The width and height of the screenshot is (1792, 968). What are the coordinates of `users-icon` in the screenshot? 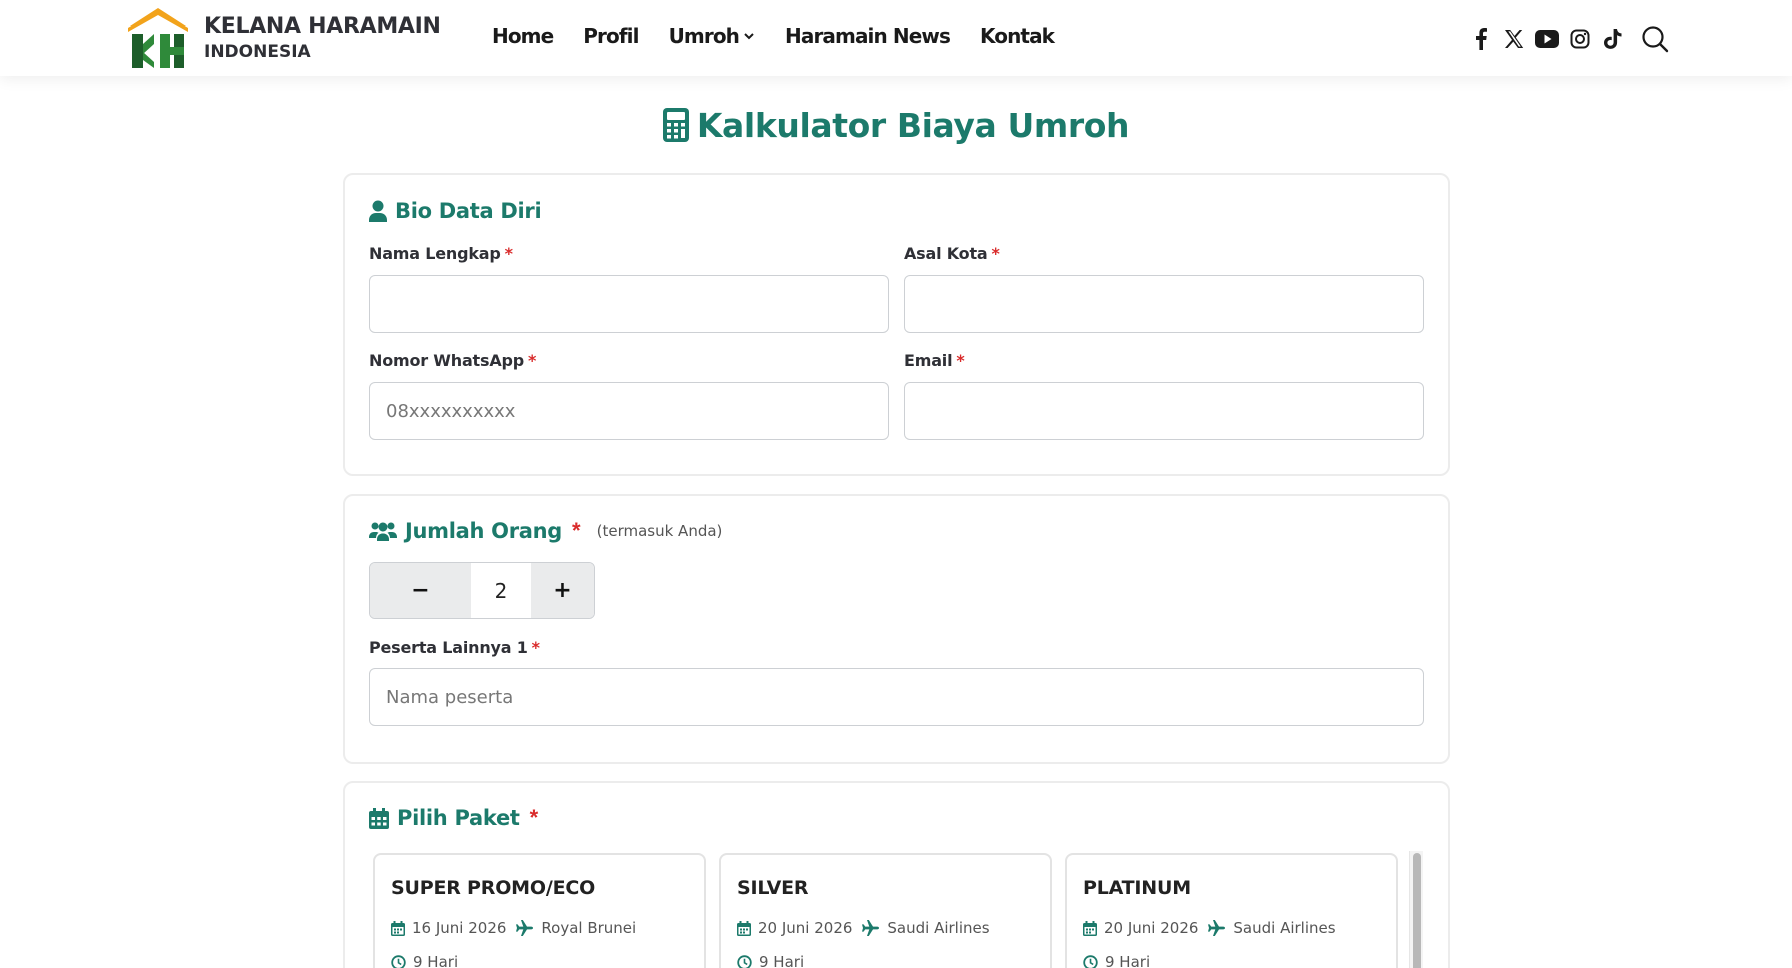 It's located at (383, 531).